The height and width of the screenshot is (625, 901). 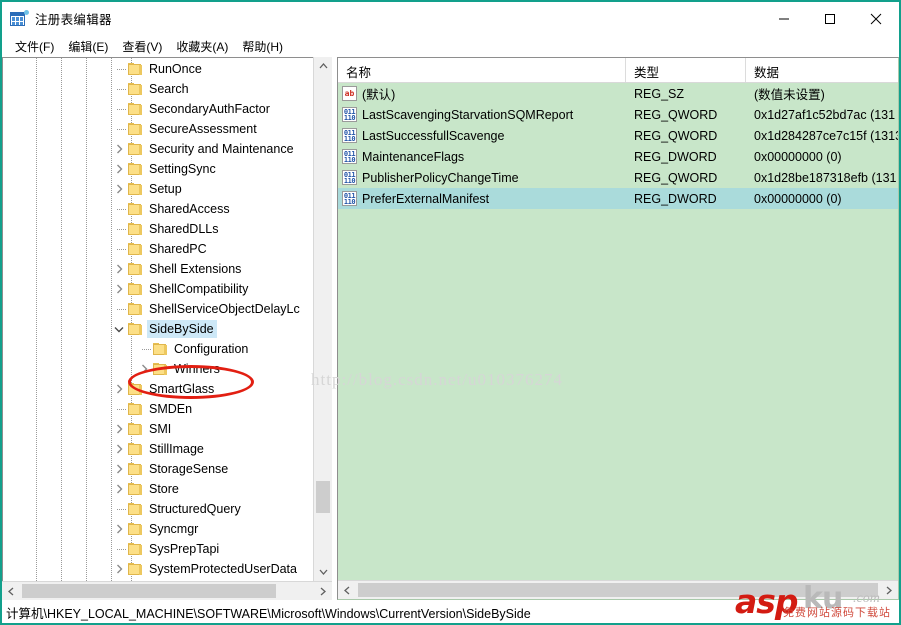 What do you see at coordinates (189, 469) in the screenshot?
I see `tree-item-label: StorageSense` at bounding box center [189, 469].